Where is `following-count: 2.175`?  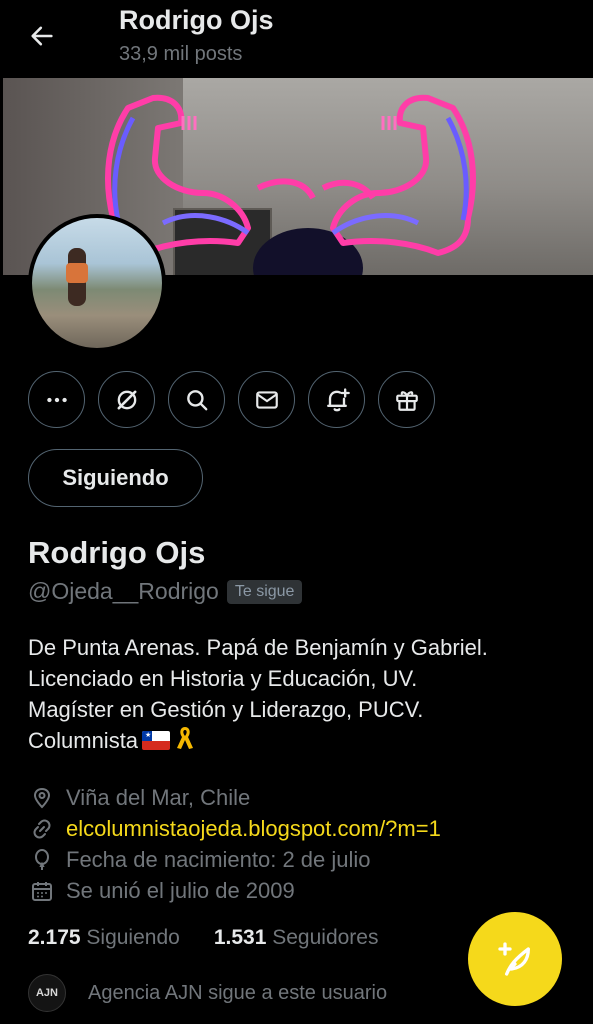 following-count: 2.175 is located at coordinates (54, 937).